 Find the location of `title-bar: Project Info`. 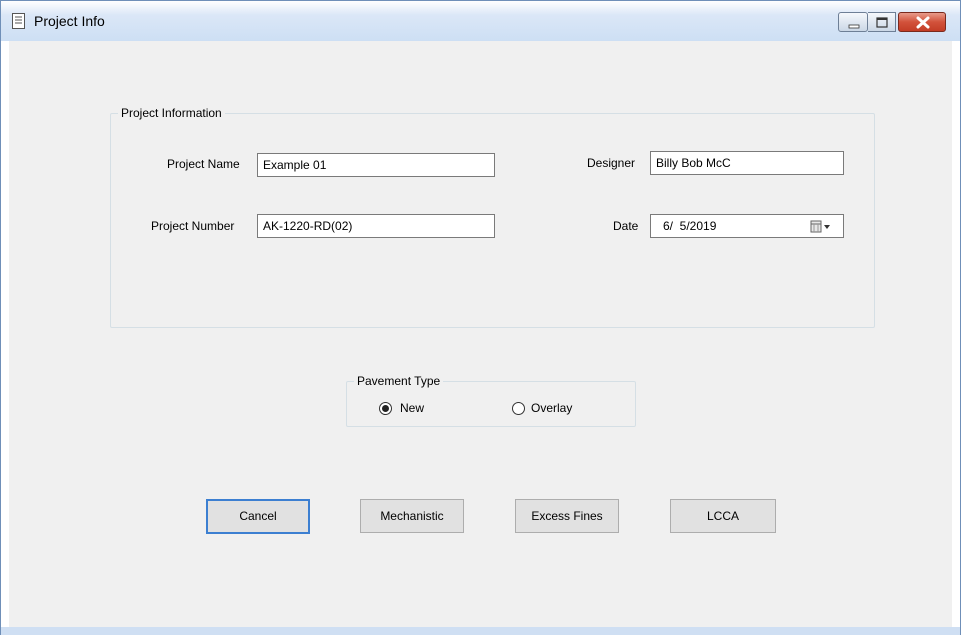

title-bar: Project Info is located at coordinates (480, 21).